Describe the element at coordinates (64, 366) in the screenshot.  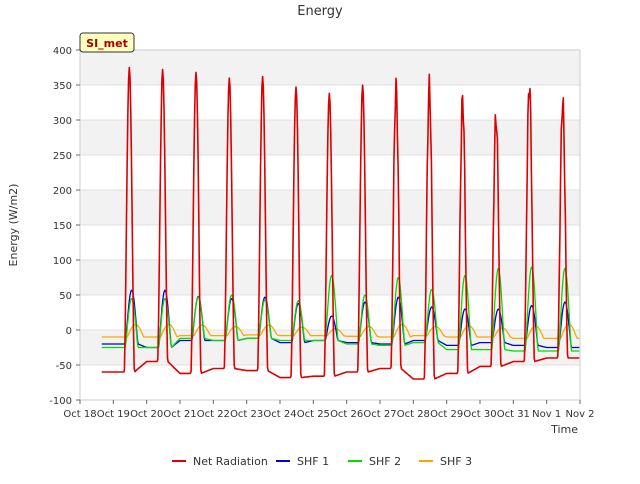
I see `y-tick-label: -50` at that location.